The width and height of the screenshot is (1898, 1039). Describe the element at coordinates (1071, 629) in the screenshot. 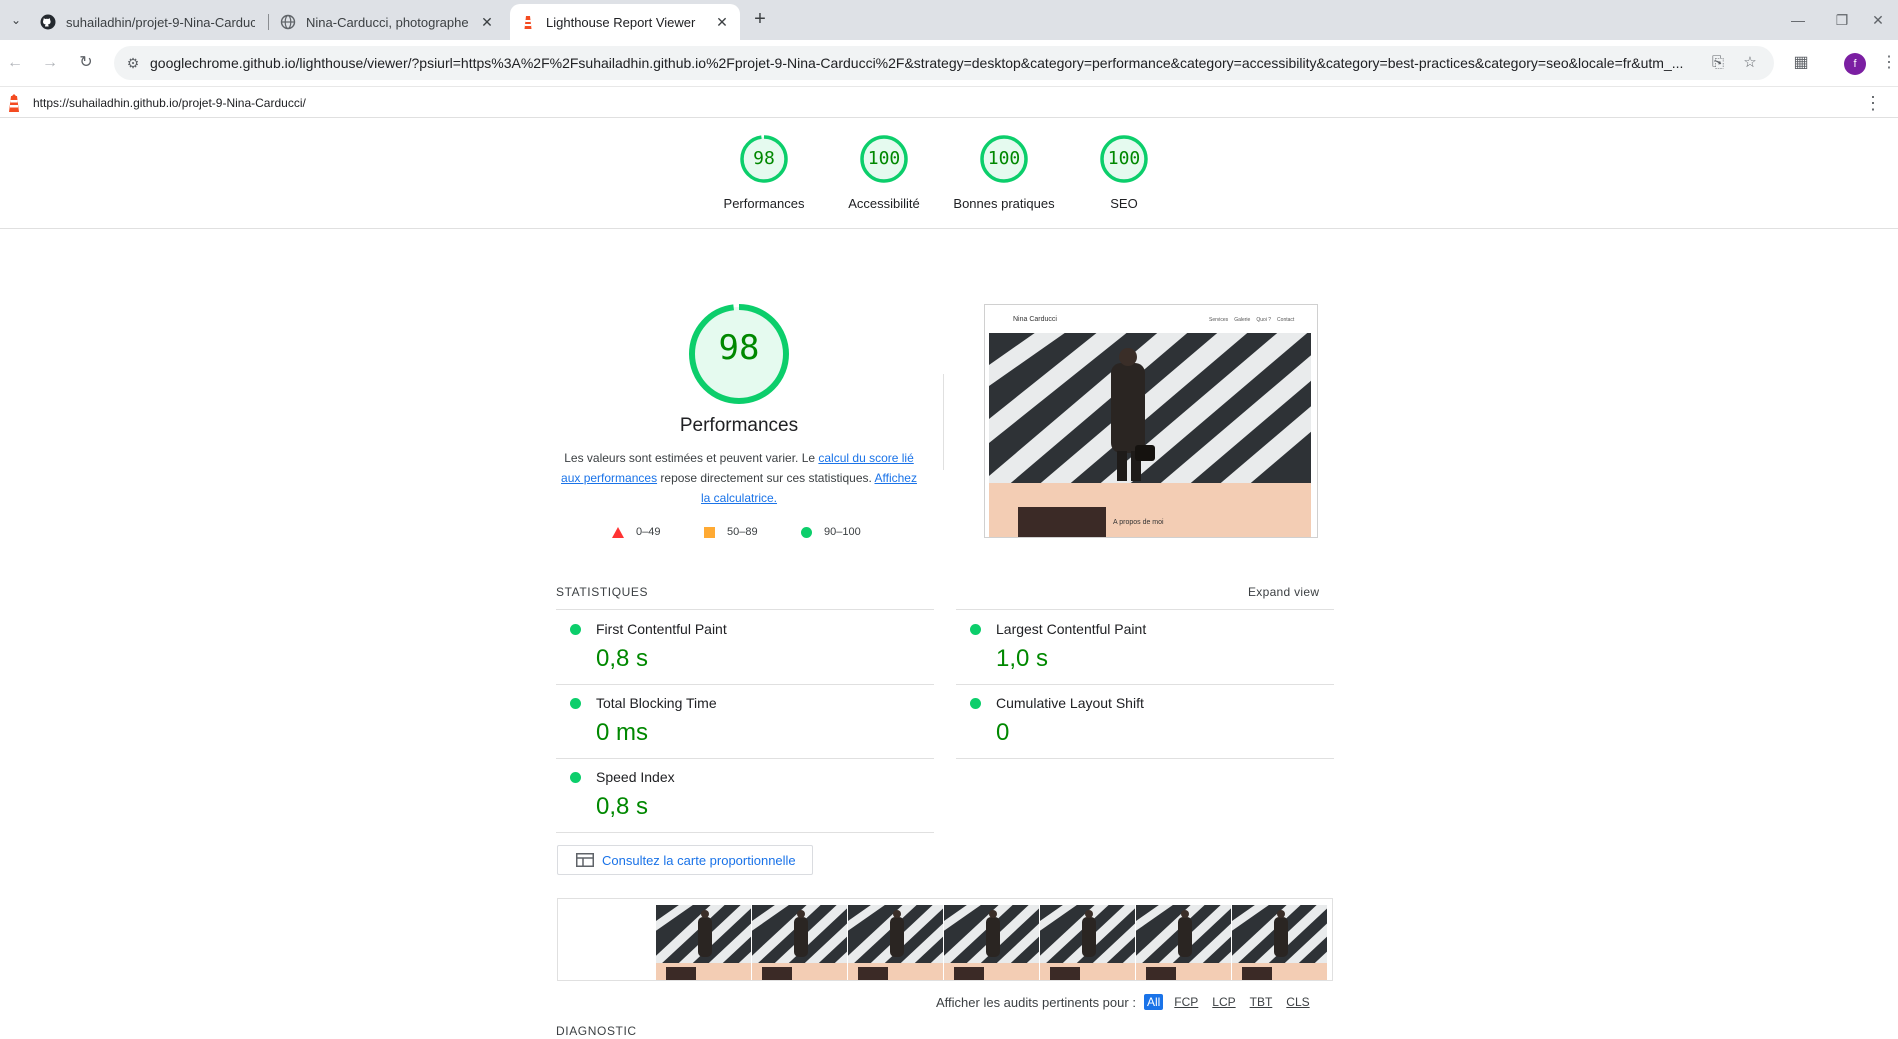

I see `metric-name: Largest Contentful Paint` at that location.